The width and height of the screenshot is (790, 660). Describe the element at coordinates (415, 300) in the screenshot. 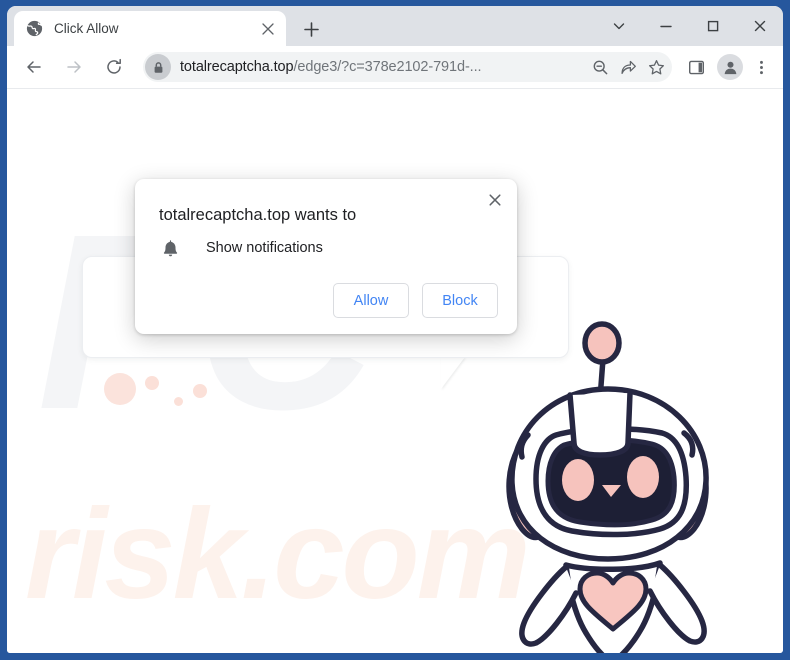

I see `dialog-actions: Allow Block` at that location.